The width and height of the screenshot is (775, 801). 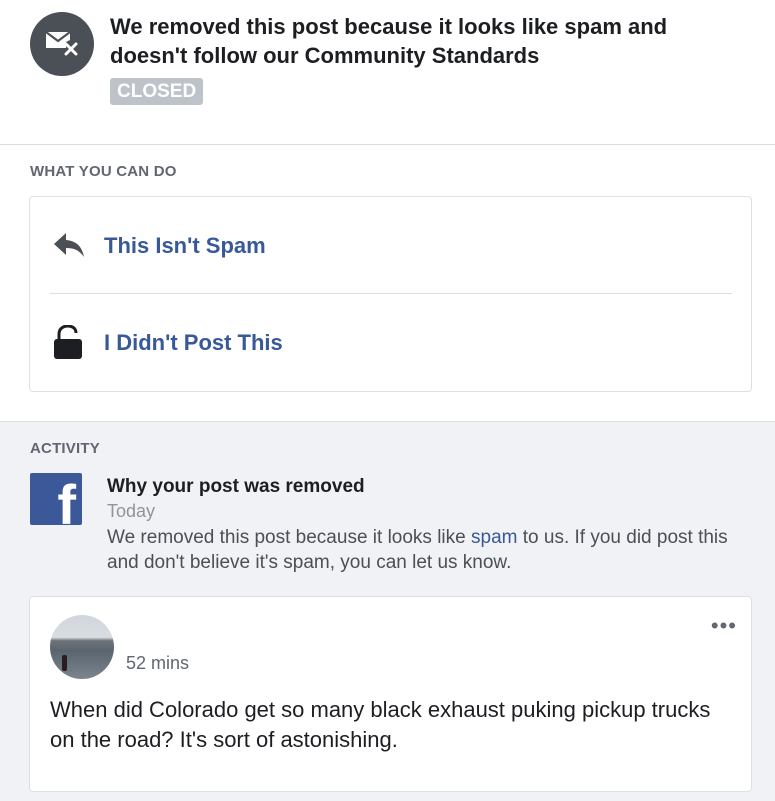 What do you see at coordinates (494, 537) in the screenshot?
I see `spam-link: spam` at bounding box center [494, 537].